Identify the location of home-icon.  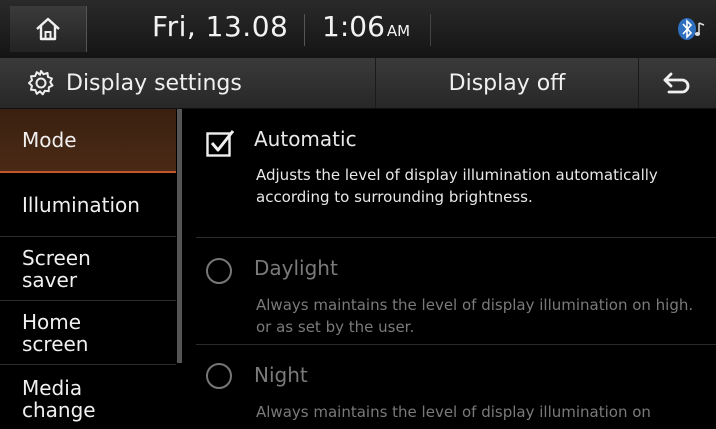
(48, 29).